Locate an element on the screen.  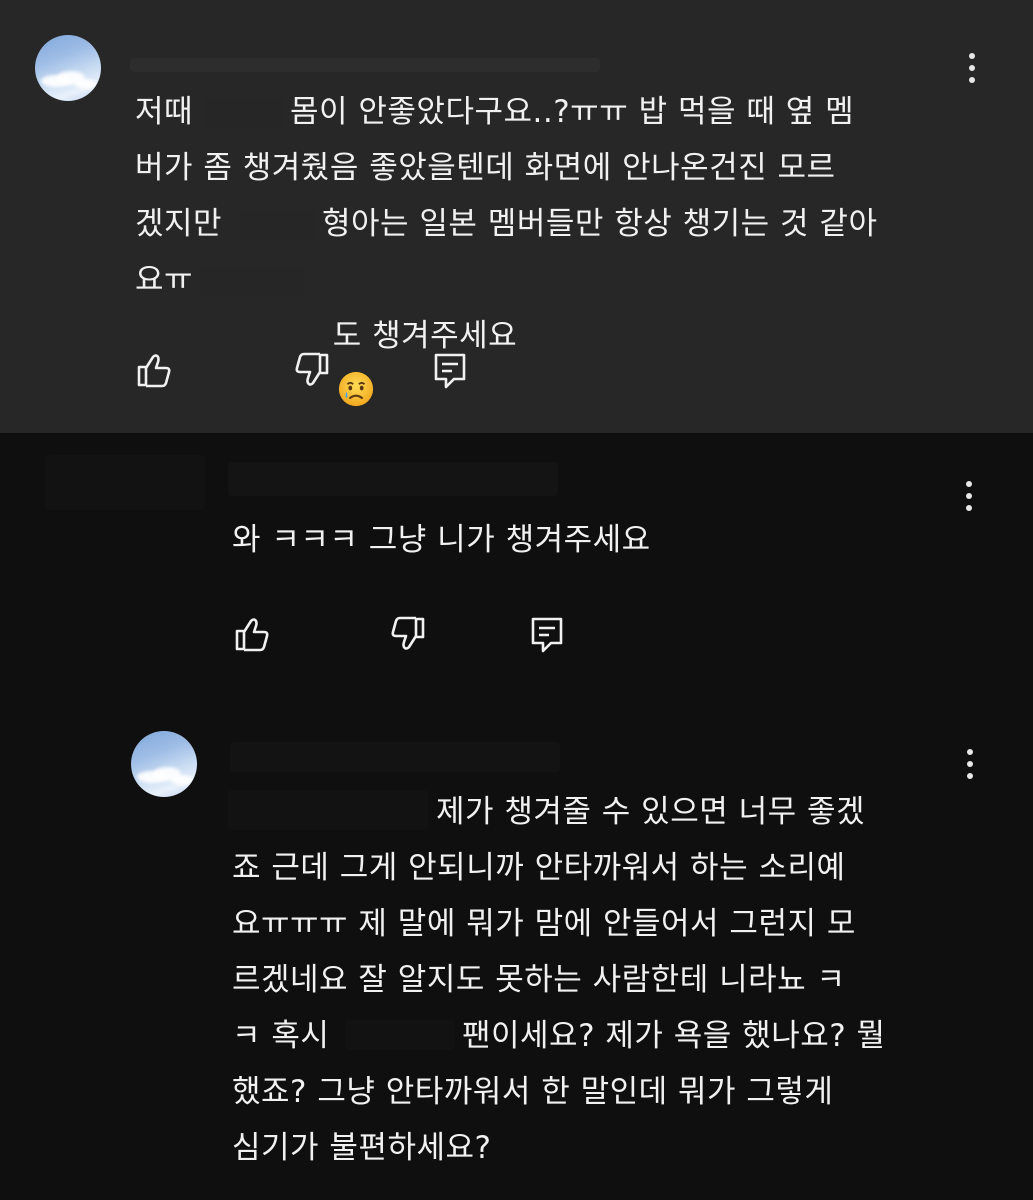
reply-2-text-line-3: 요ㅠㅠㅠ 제 말에 뭐가 맘에 안들어서 그런지 모 is located at coordinates (544, 924).